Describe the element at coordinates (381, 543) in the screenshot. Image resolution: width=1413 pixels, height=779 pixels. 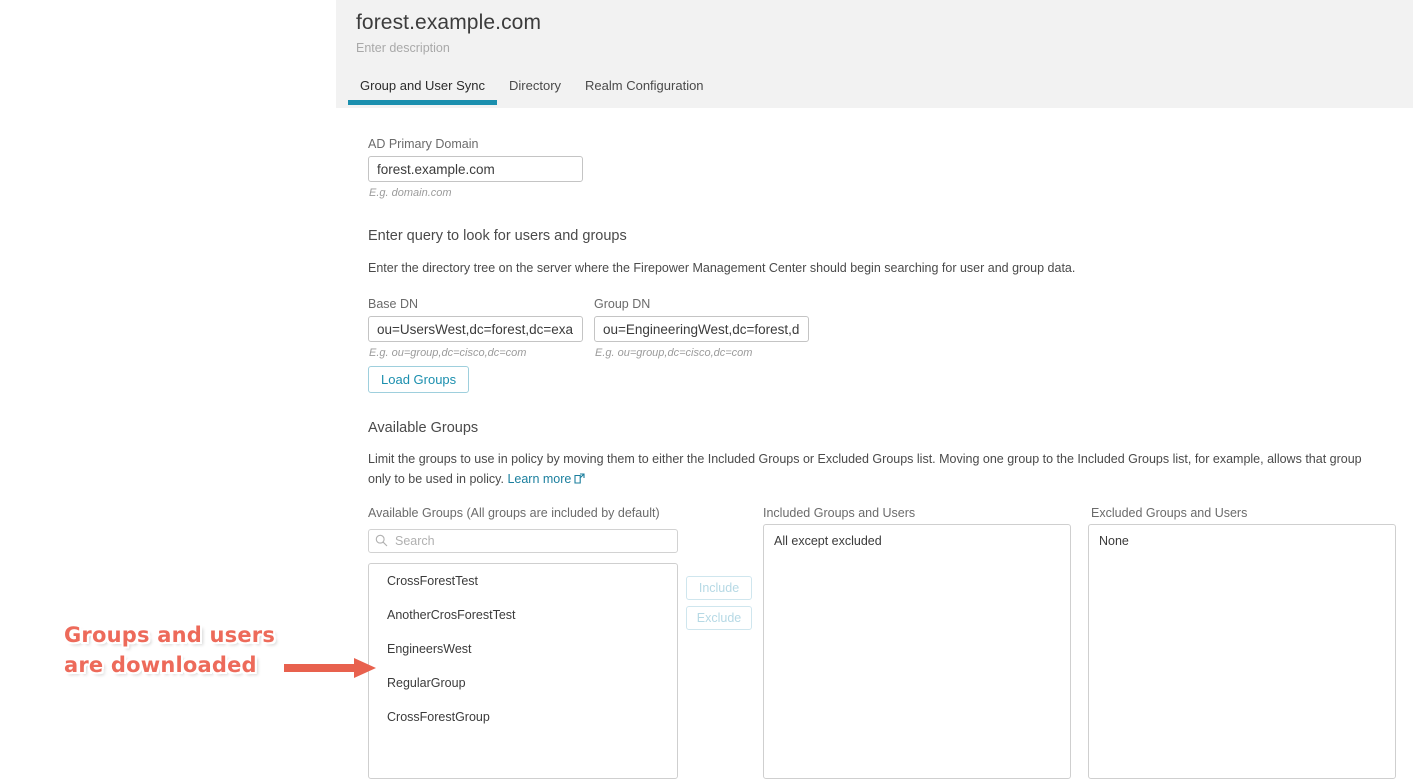
I see `search-icon` at that location.